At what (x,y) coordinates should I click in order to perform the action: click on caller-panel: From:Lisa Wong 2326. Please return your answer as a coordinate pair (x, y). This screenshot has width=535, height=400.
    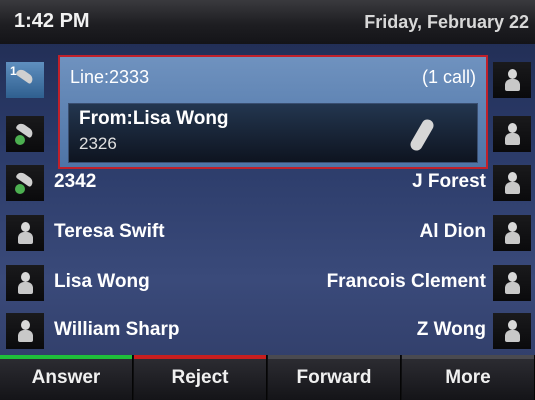
    Looking at the image, I should click on (273, 133).